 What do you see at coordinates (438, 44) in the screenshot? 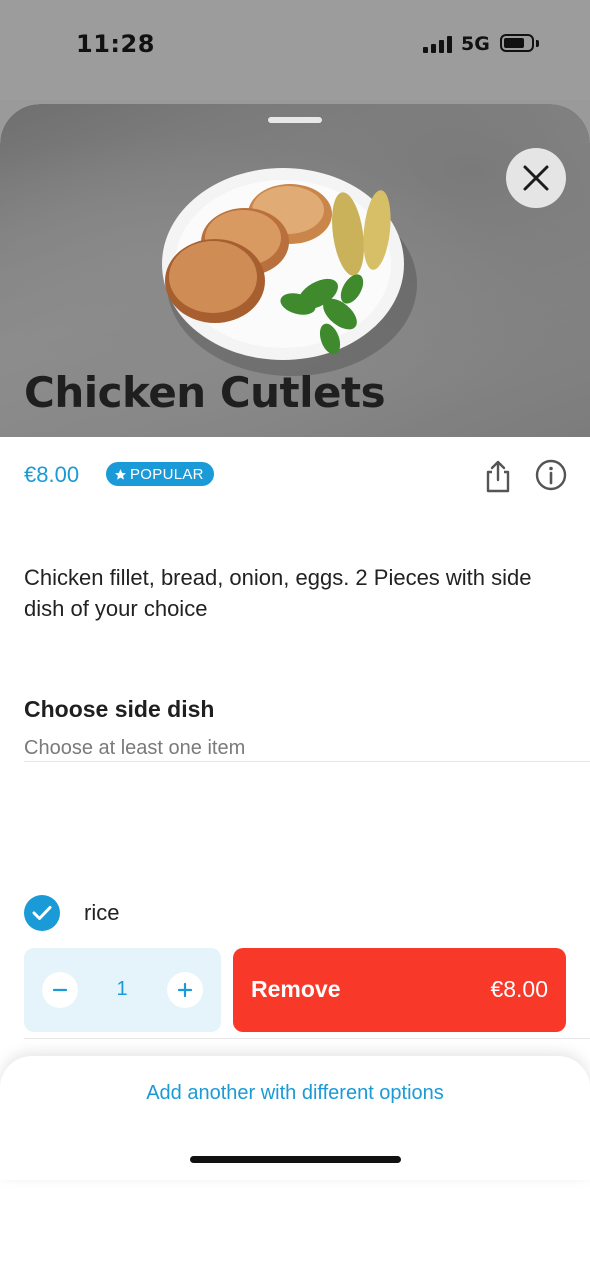
I see `signal-icon` at bounding box center [438, 44].